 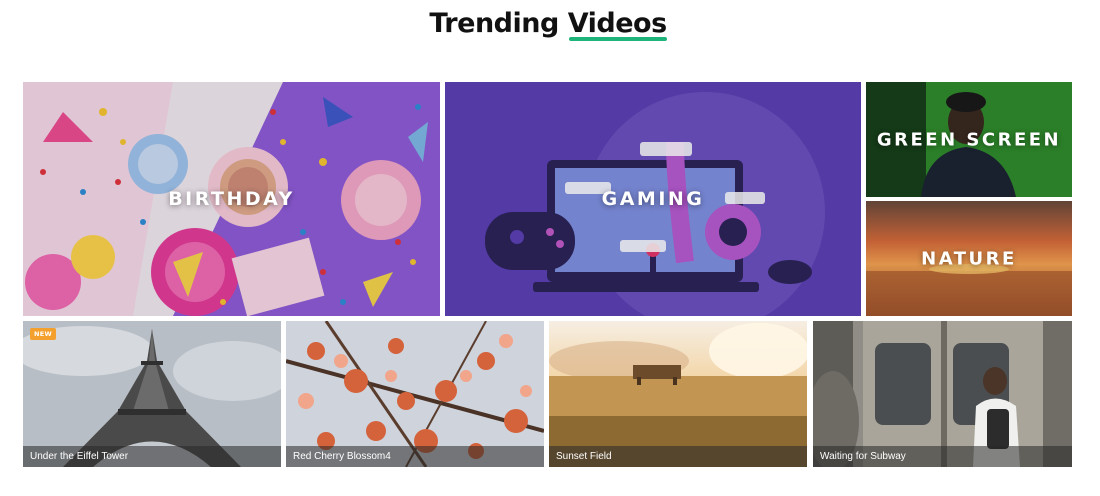 I want to click on section-title: Trending Videos, so click(x=548, y=24).